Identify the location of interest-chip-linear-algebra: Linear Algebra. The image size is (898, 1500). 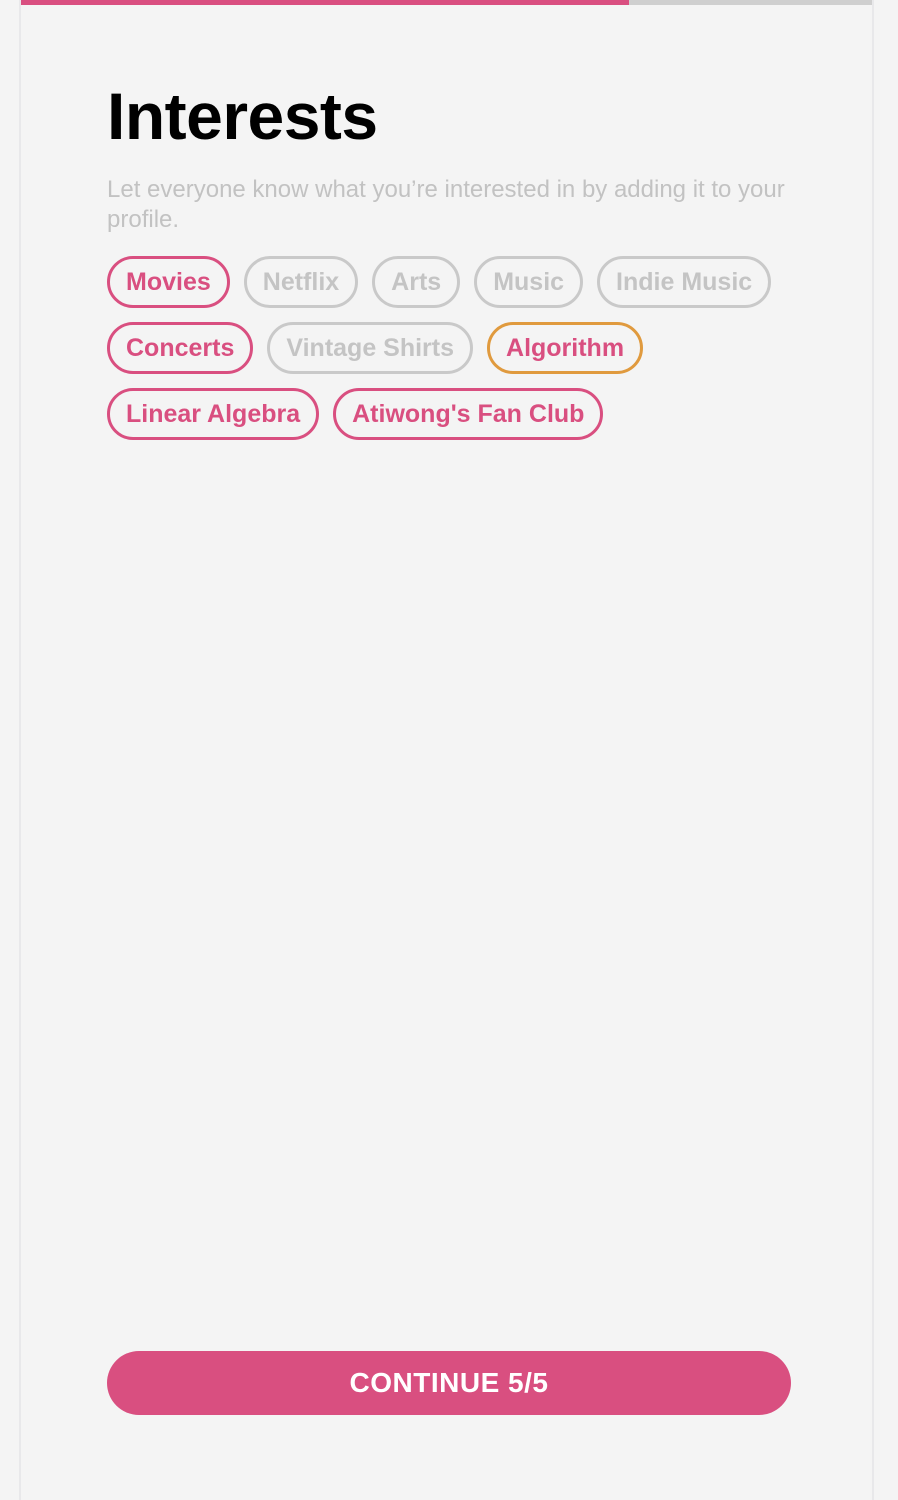
(213, 414).